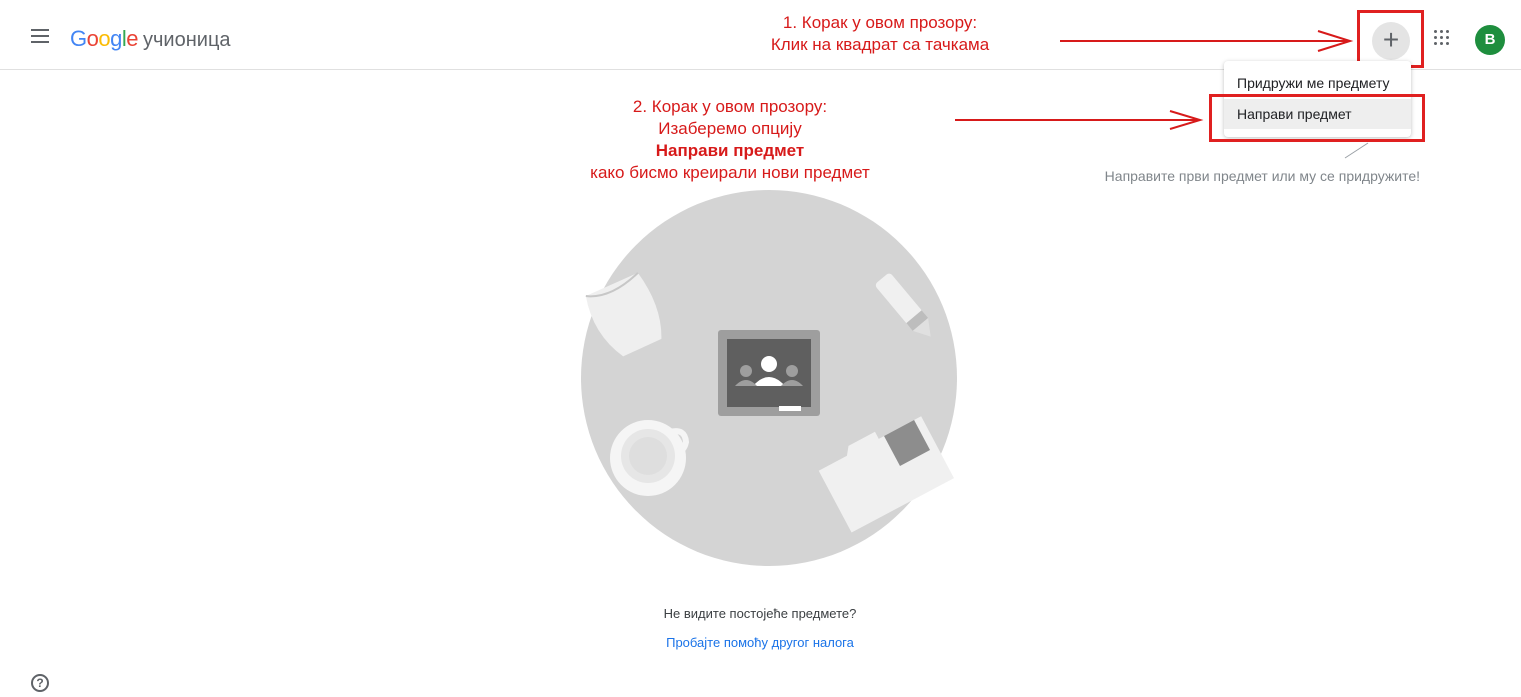 The width and height of the screenshot is (1521, 697). Describe the element at coordinates (769, 373) in the screenshot. I see `google-classroom-icon` at that location.